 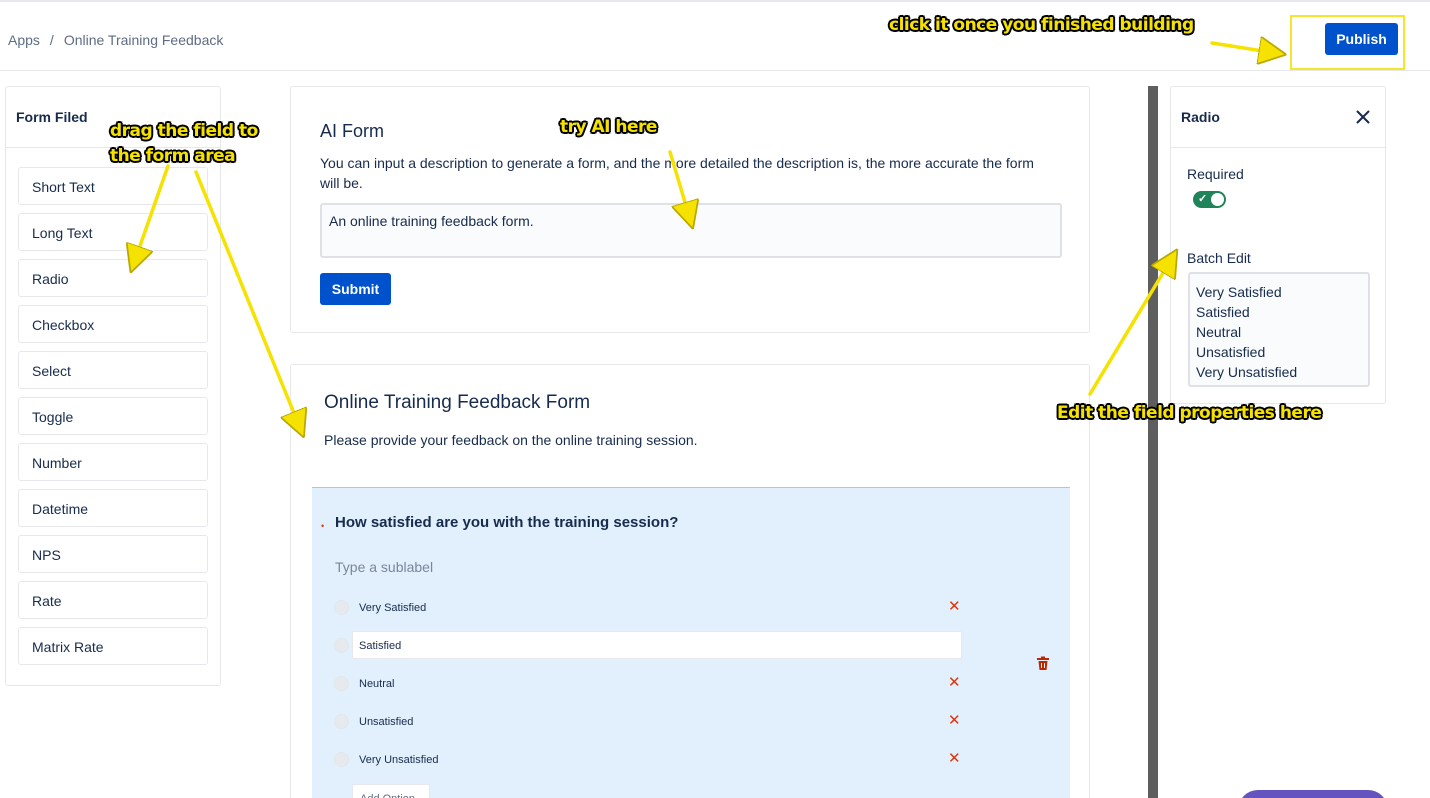 I want to click on option-label-editing: Satisfied, so click(x=657, y=645).